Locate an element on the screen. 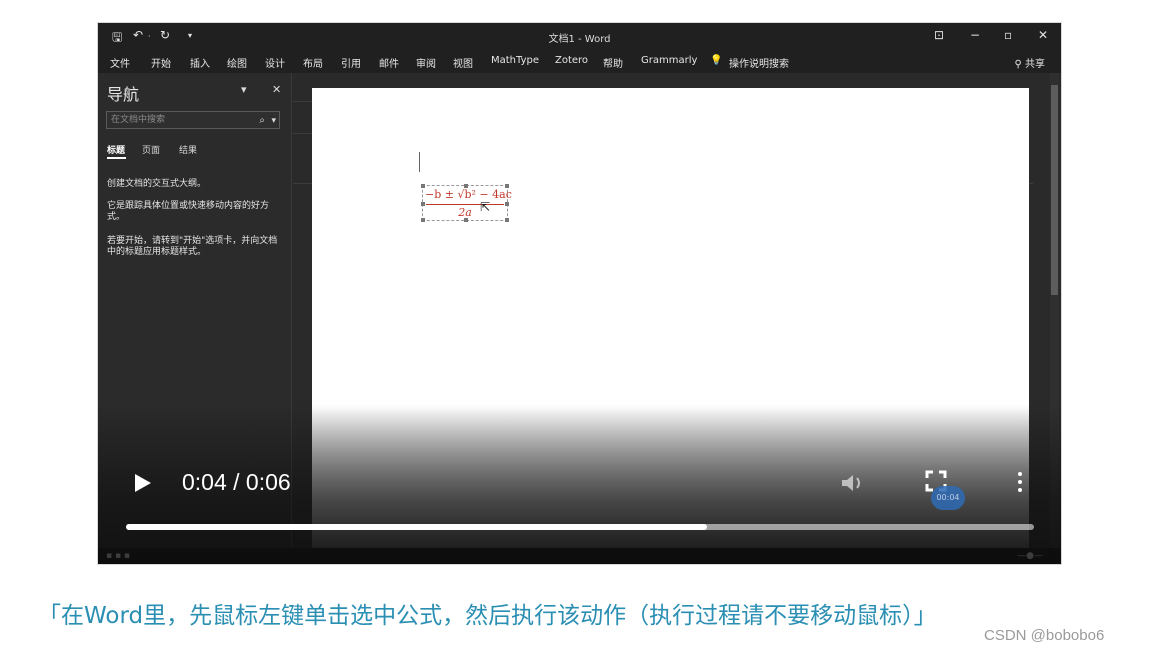 Image resolution: width=1149 pixels, height=653 pixels. tab-mailings: 邮件 is located at coordinates (389, 62).